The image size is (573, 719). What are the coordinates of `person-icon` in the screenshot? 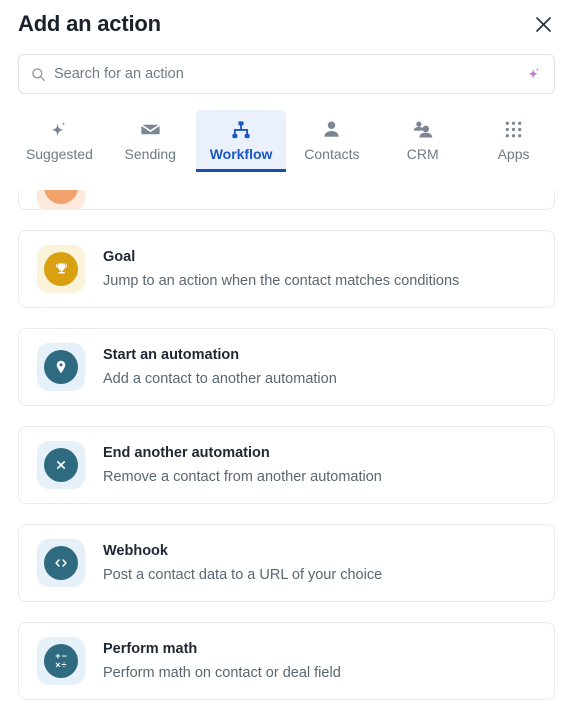 It's located at (331, 129).